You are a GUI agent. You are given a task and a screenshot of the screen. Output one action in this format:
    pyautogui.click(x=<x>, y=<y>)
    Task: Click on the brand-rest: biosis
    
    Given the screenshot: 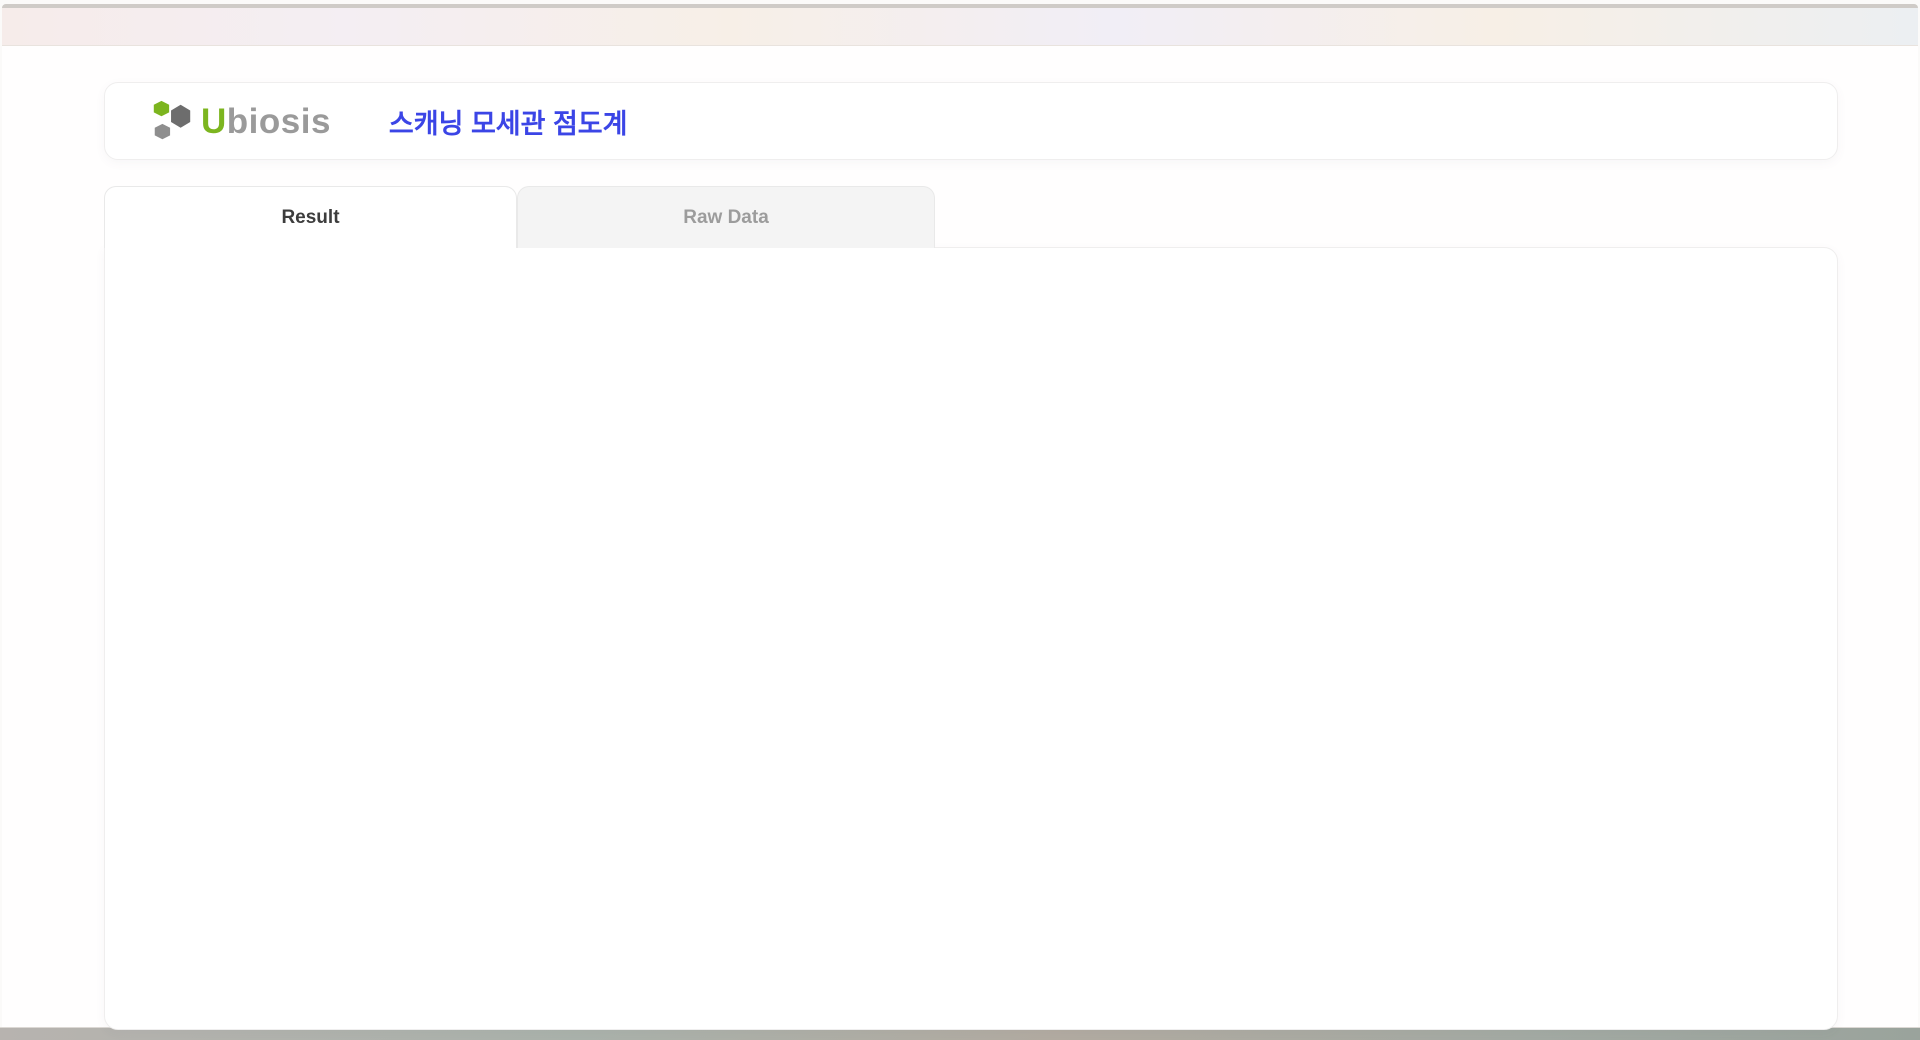 What is the action you would take?
    pyautogui.click(x=278, y=121)
    